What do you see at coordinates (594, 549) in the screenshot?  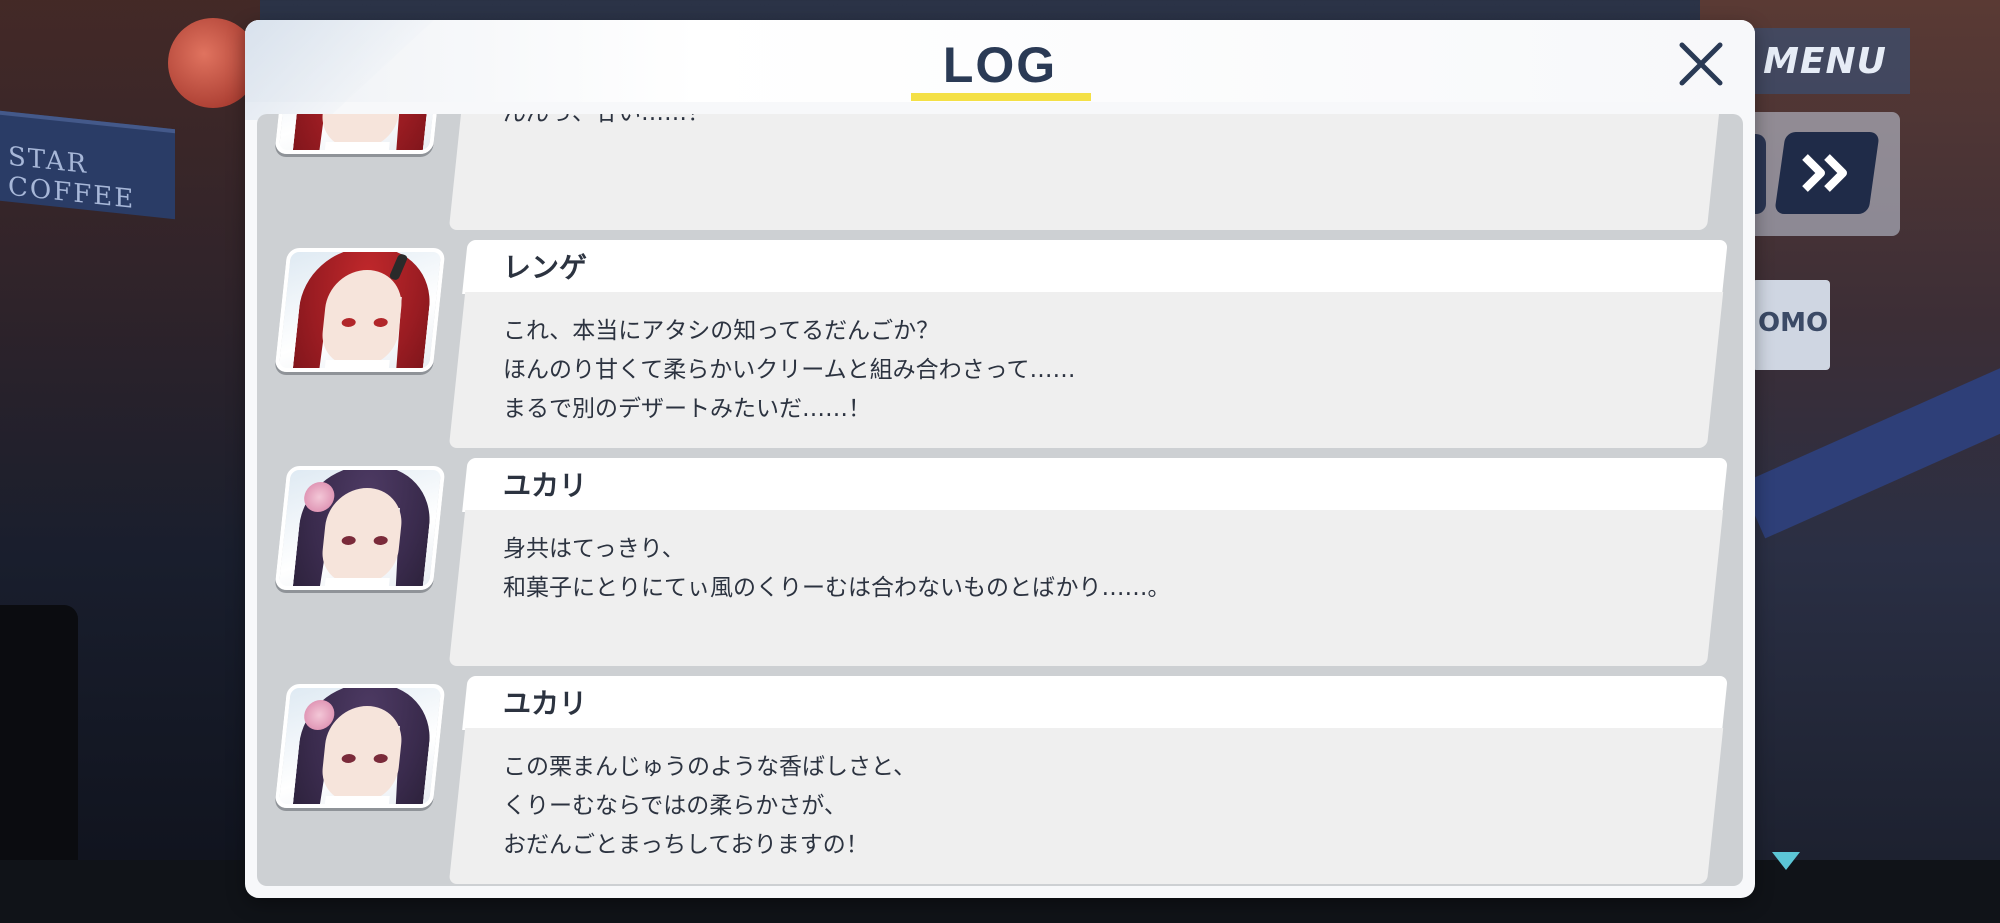 I see `message-line: 身共はてっきり、` at bounding box center [594, 549].